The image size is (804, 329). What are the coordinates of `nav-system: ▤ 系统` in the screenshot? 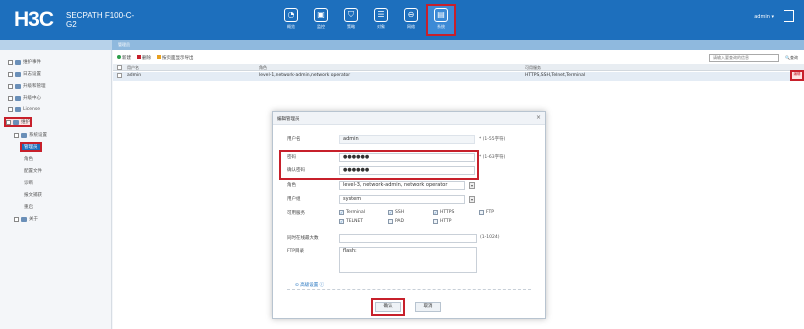 It's located at (441, 20).